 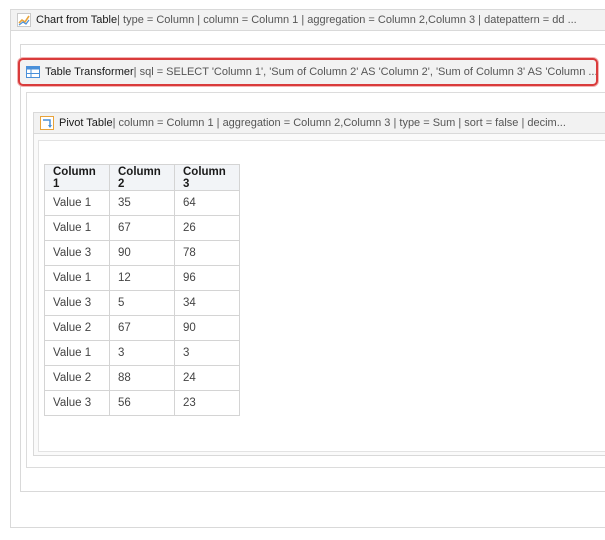 I want to click on table-cell: 5, so click(x=142, y=303).